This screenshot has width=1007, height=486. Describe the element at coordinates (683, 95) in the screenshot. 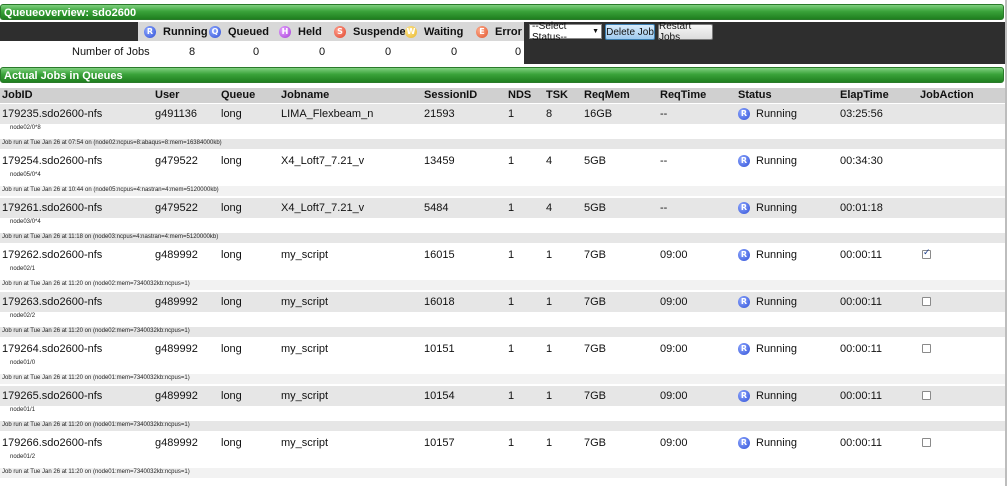

I see `col-reqtime: ReqTime` at that location.